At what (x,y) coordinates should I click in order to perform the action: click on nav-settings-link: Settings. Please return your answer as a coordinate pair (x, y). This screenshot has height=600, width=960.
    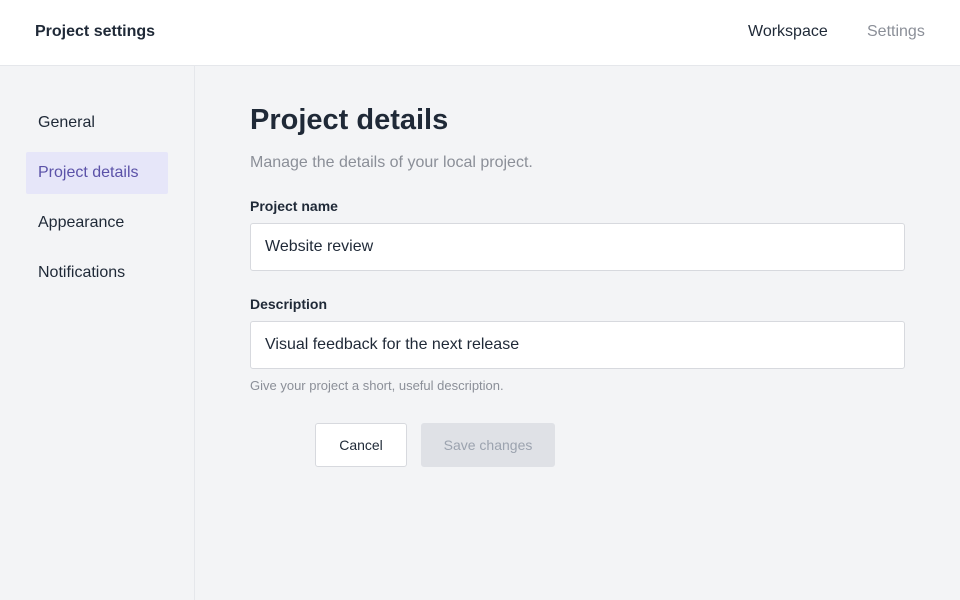
    Looking at the image, I should click on (896, 32).